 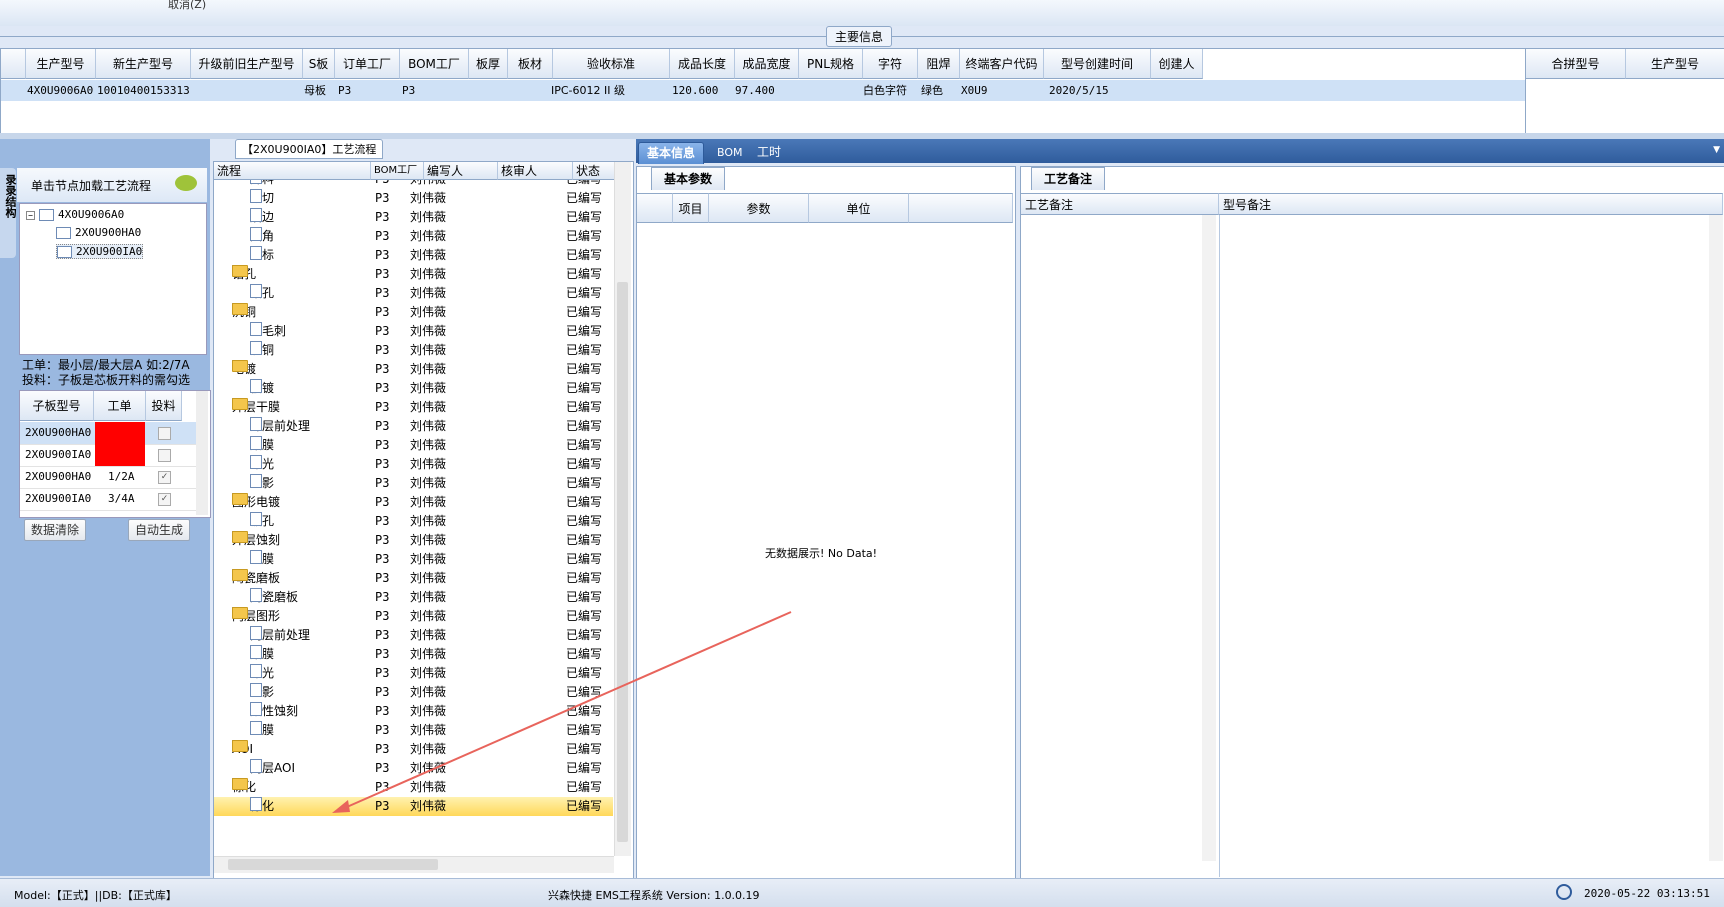 I want to click on clock-icon, so click(x=1564, y=892).